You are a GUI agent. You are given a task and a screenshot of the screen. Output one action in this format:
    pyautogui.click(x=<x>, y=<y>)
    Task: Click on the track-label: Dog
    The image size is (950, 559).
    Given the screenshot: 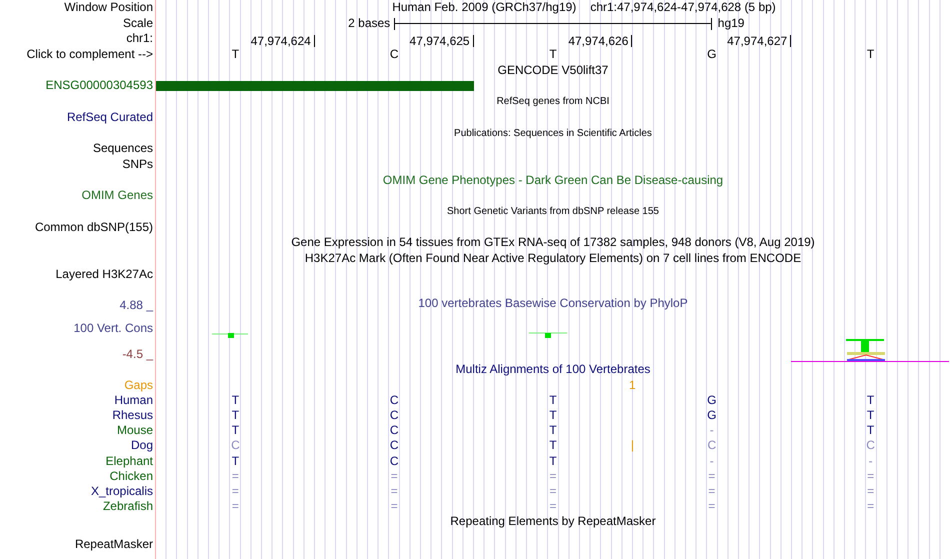 What is the action you would take?
    pyautogui.click(x=141, y=446)
    